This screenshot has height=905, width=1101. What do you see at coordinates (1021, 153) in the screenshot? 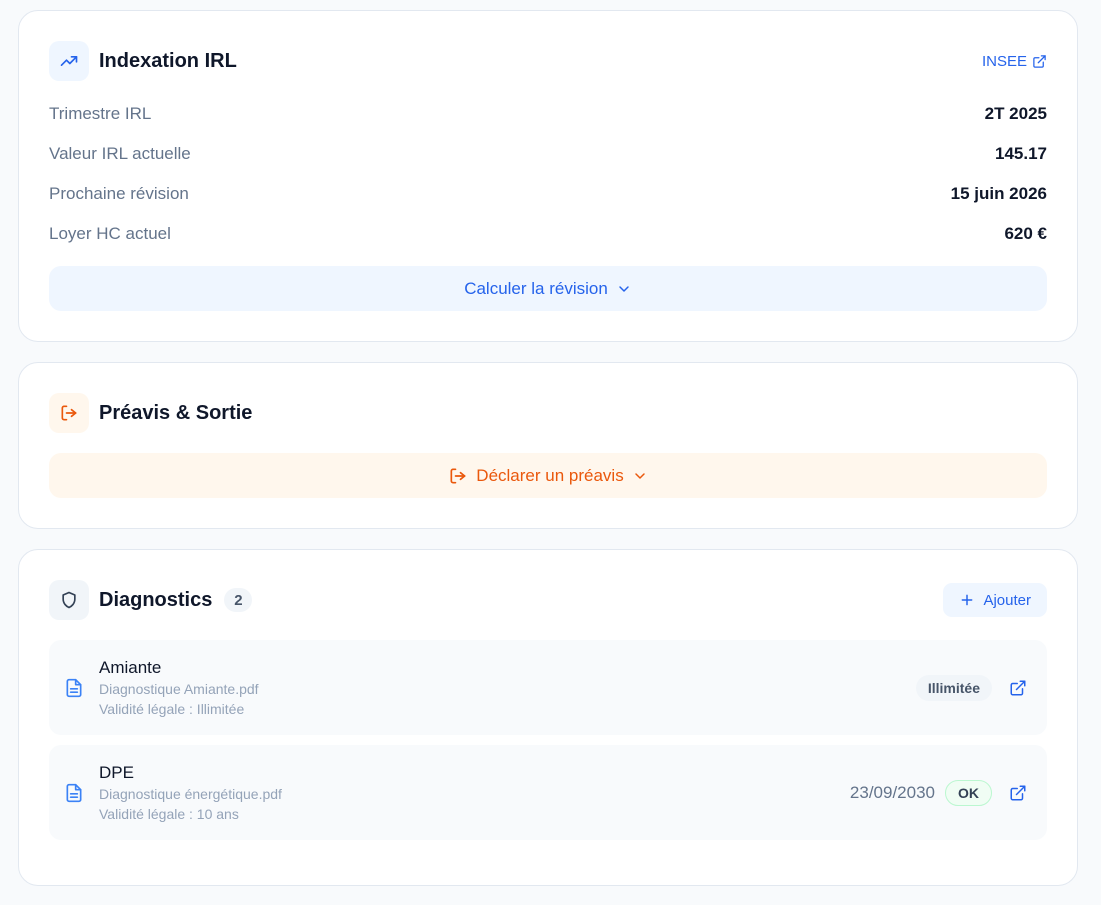
I see `row-value: 145.17` at bounding box center [1021, 153].